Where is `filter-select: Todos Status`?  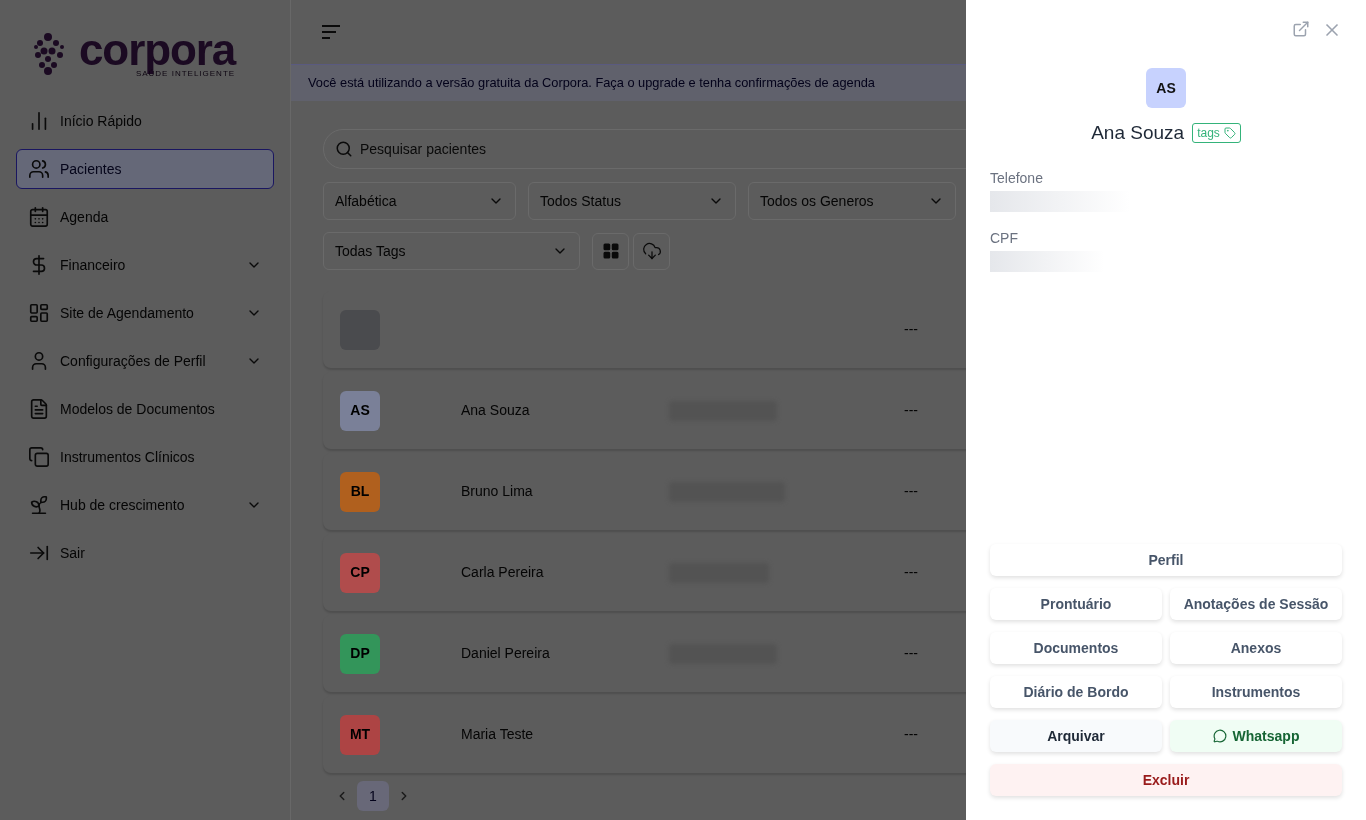
filter-select: Todos Status is located at coordinates (632, 201).